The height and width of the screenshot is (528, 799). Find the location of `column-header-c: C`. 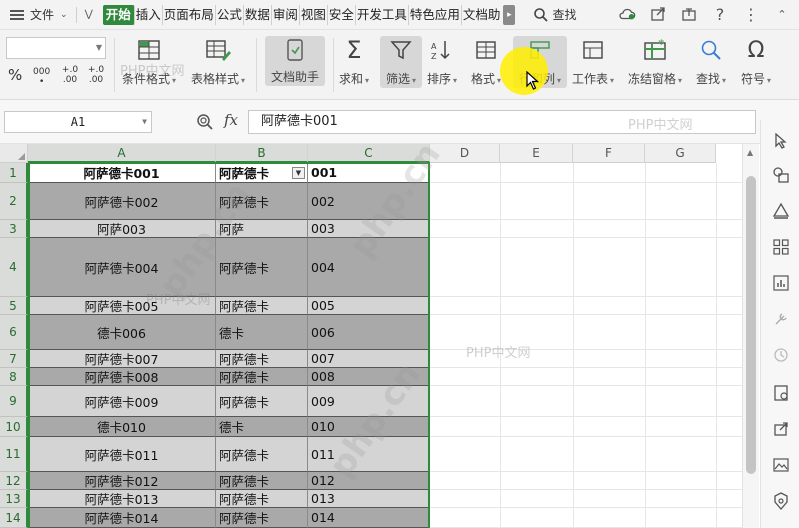

column-header-c: C is located at coordinates (369, 153).